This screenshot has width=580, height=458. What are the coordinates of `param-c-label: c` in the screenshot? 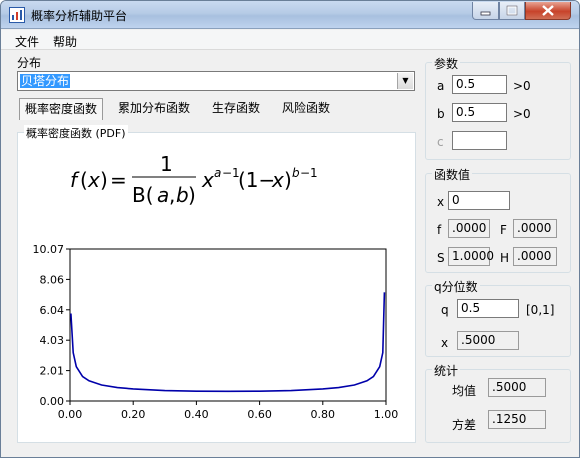 It's located at (440, 142).